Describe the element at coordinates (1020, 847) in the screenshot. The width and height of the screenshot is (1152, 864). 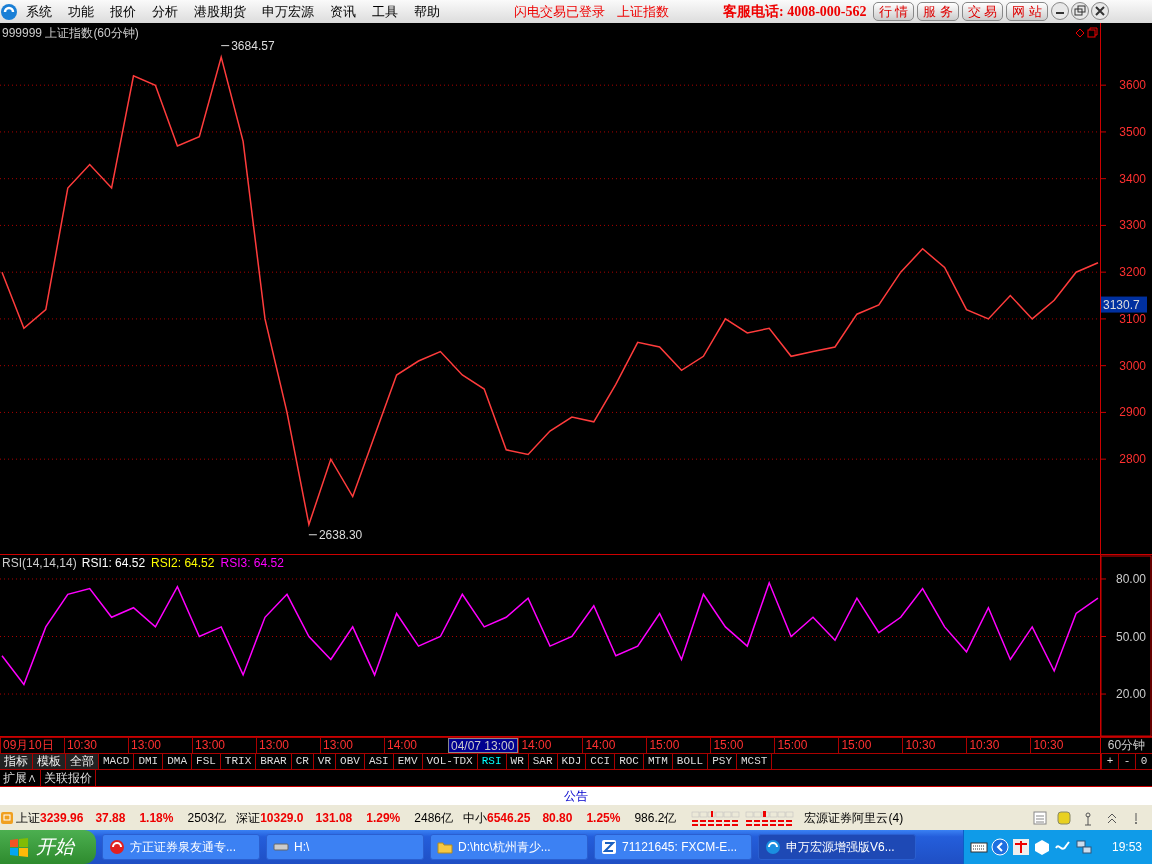
I see `flag-icon` at that location.